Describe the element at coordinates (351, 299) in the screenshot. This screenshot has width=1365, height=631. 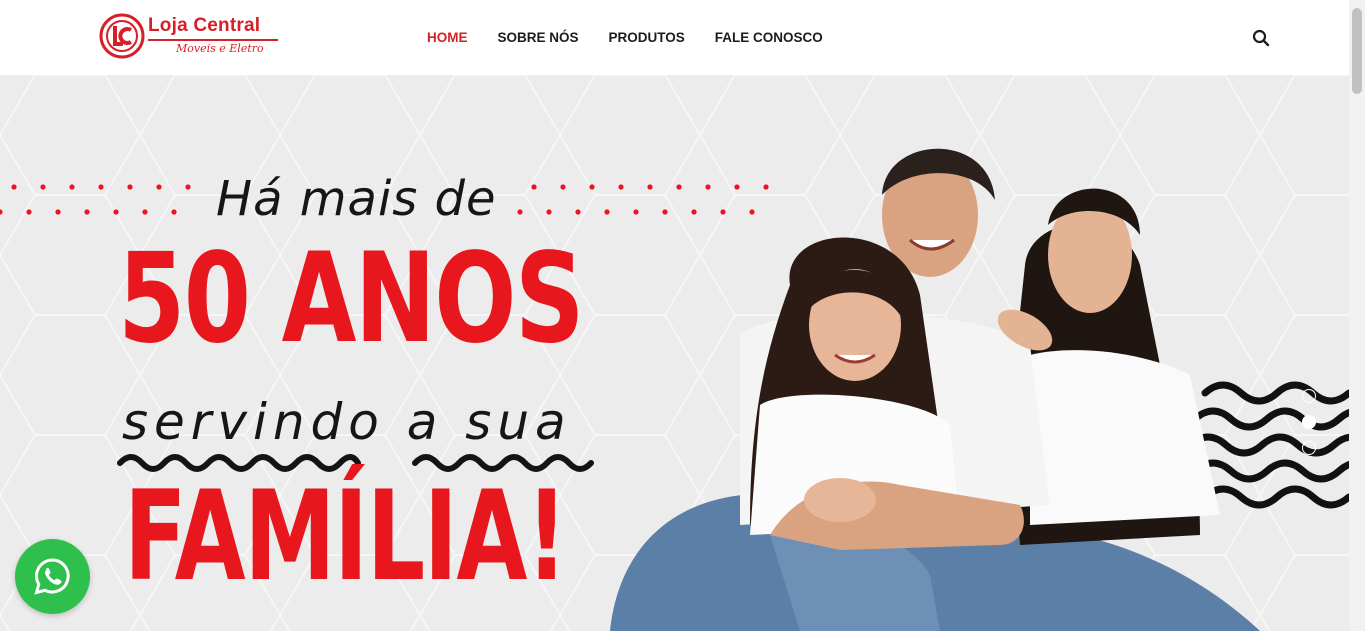
I see `hero-line-2: 50 ANOS` at that location.